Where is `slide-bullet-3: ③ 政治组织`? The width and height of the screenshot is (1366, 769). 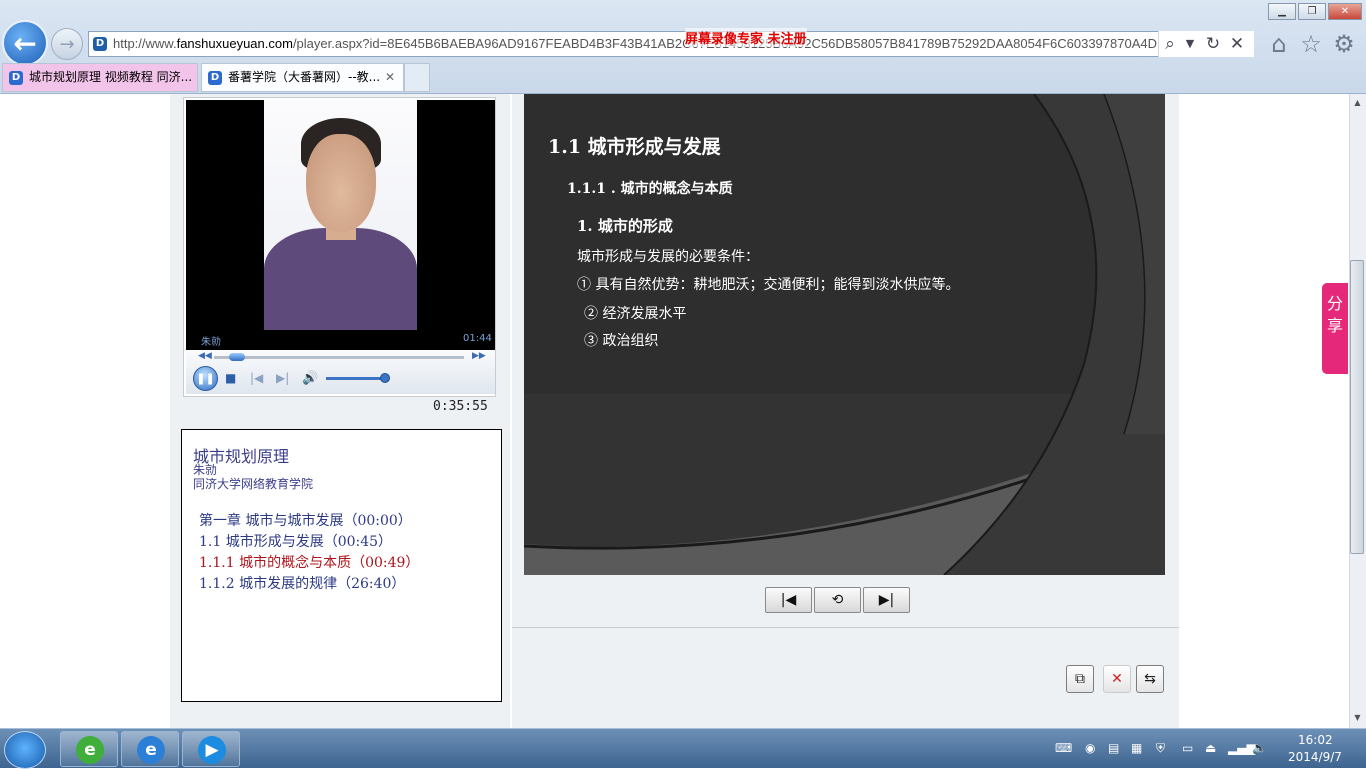 slide-bullet-3: ③ 政治组织 is located at coordinates (621, 341).